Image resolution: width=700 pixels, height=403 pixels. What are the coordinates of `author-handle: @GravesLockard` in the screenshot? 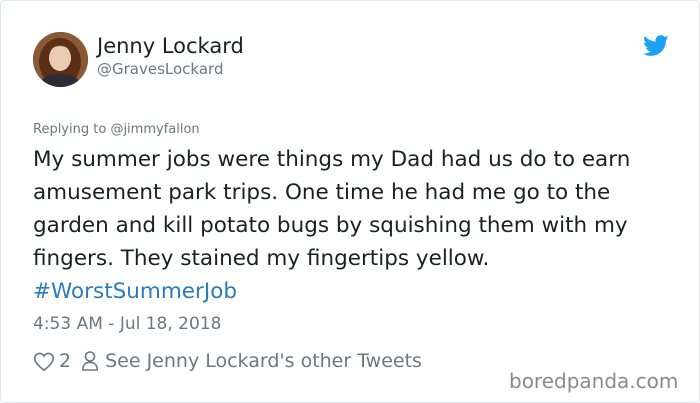 It's located at (160, 69).